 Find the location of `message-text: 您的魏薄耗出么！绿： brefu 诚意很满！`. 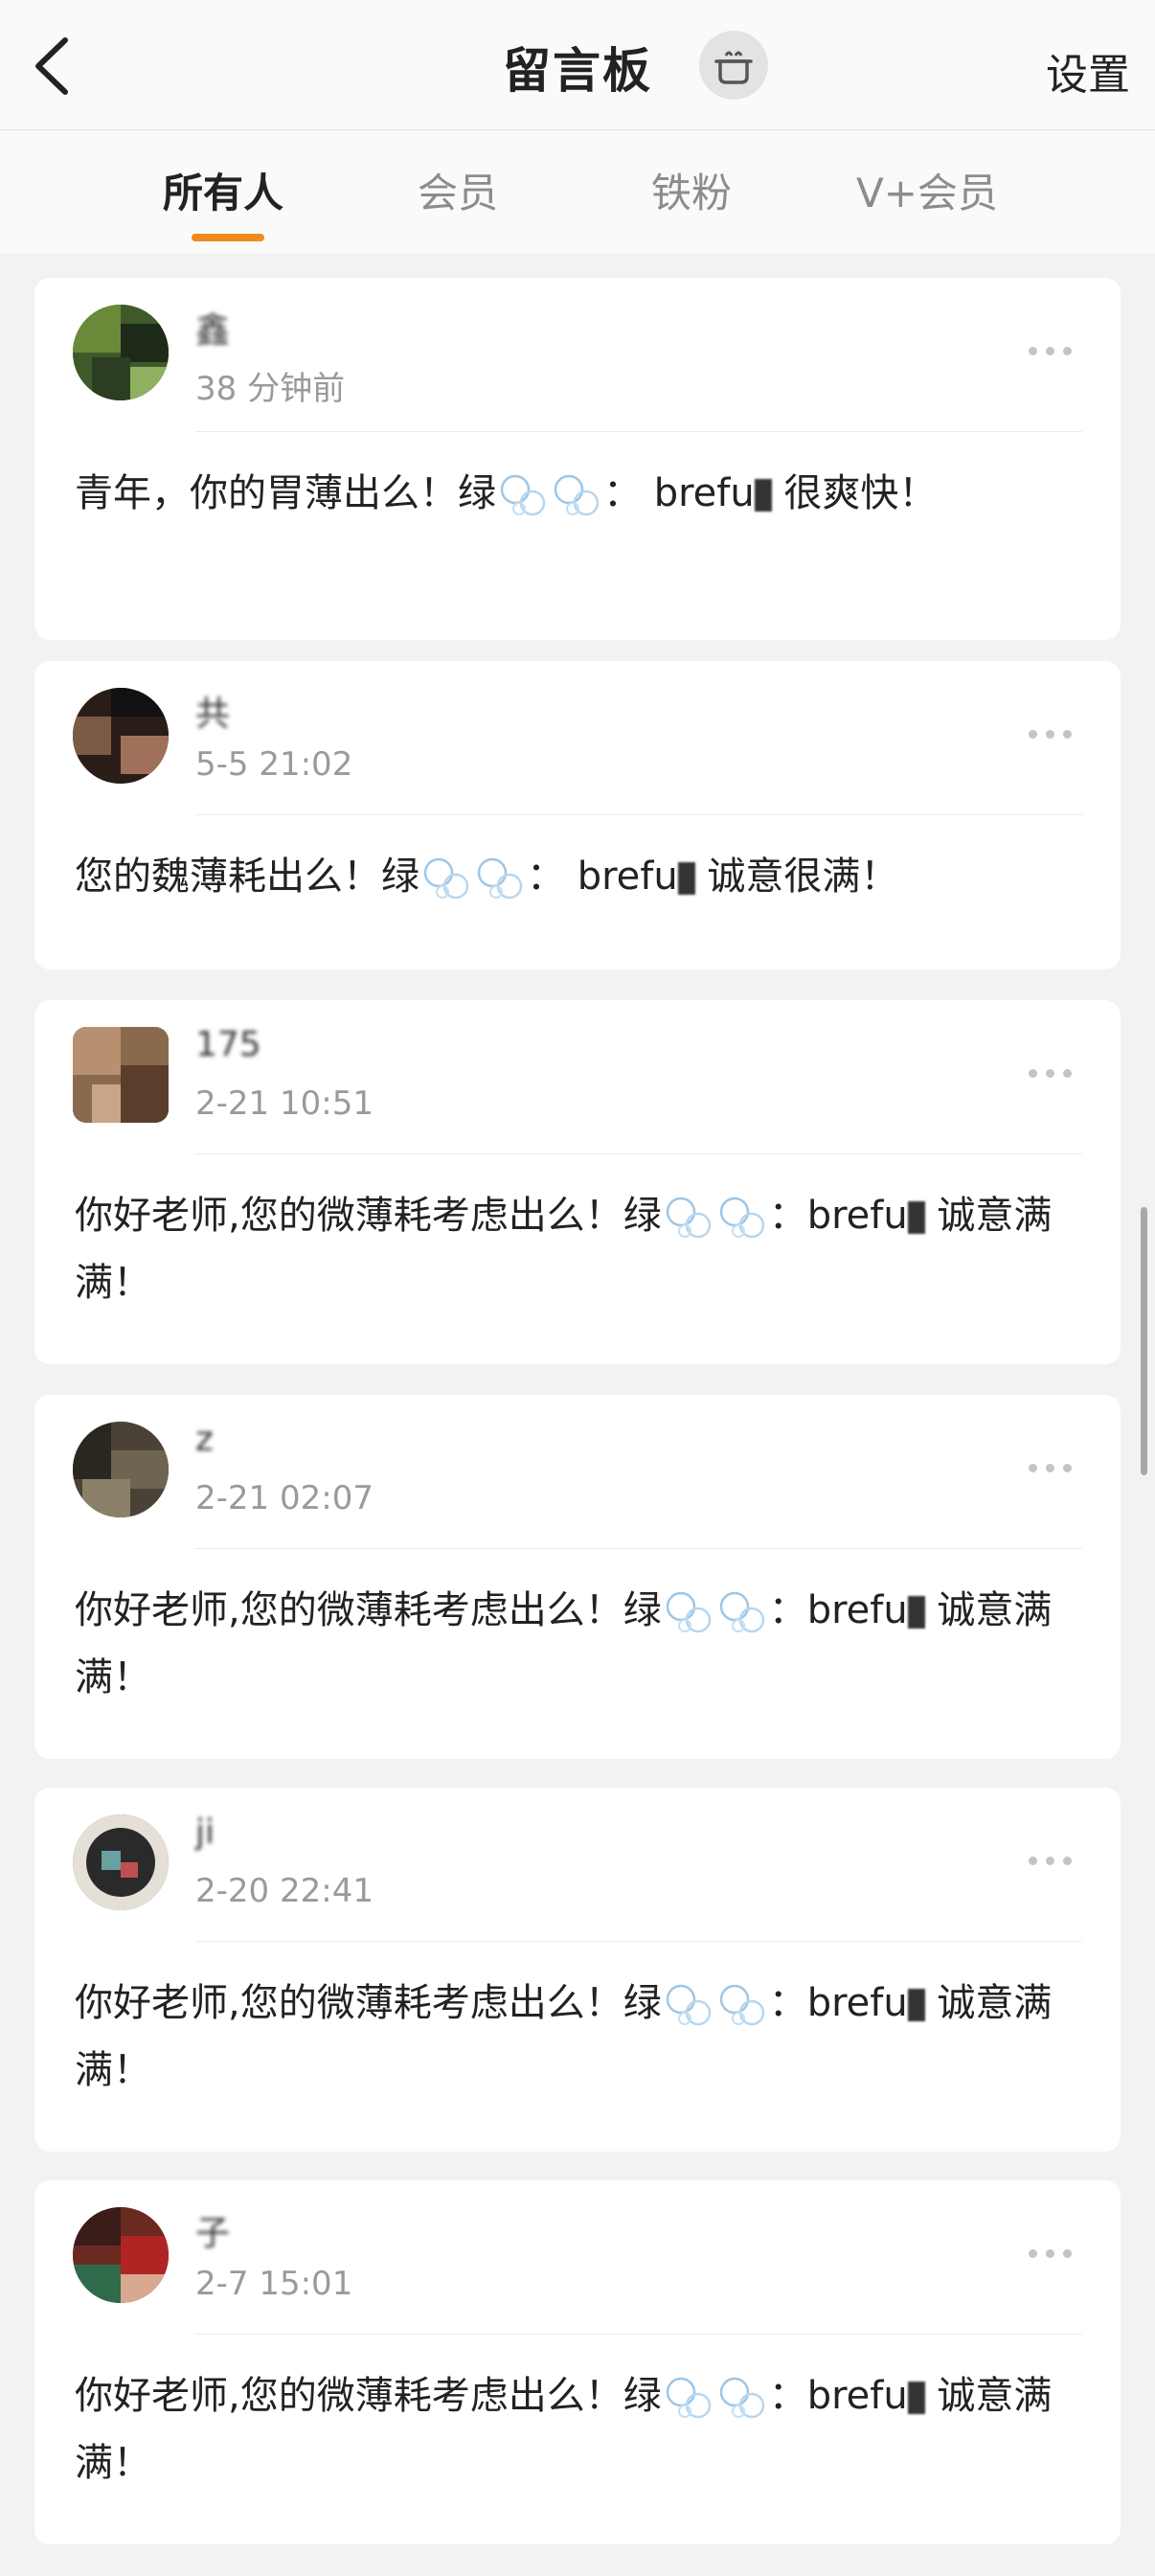

message-text: 您的魏薄耗出么！绿： brefu 诚意很满！ is located at coordinates (573, 876).